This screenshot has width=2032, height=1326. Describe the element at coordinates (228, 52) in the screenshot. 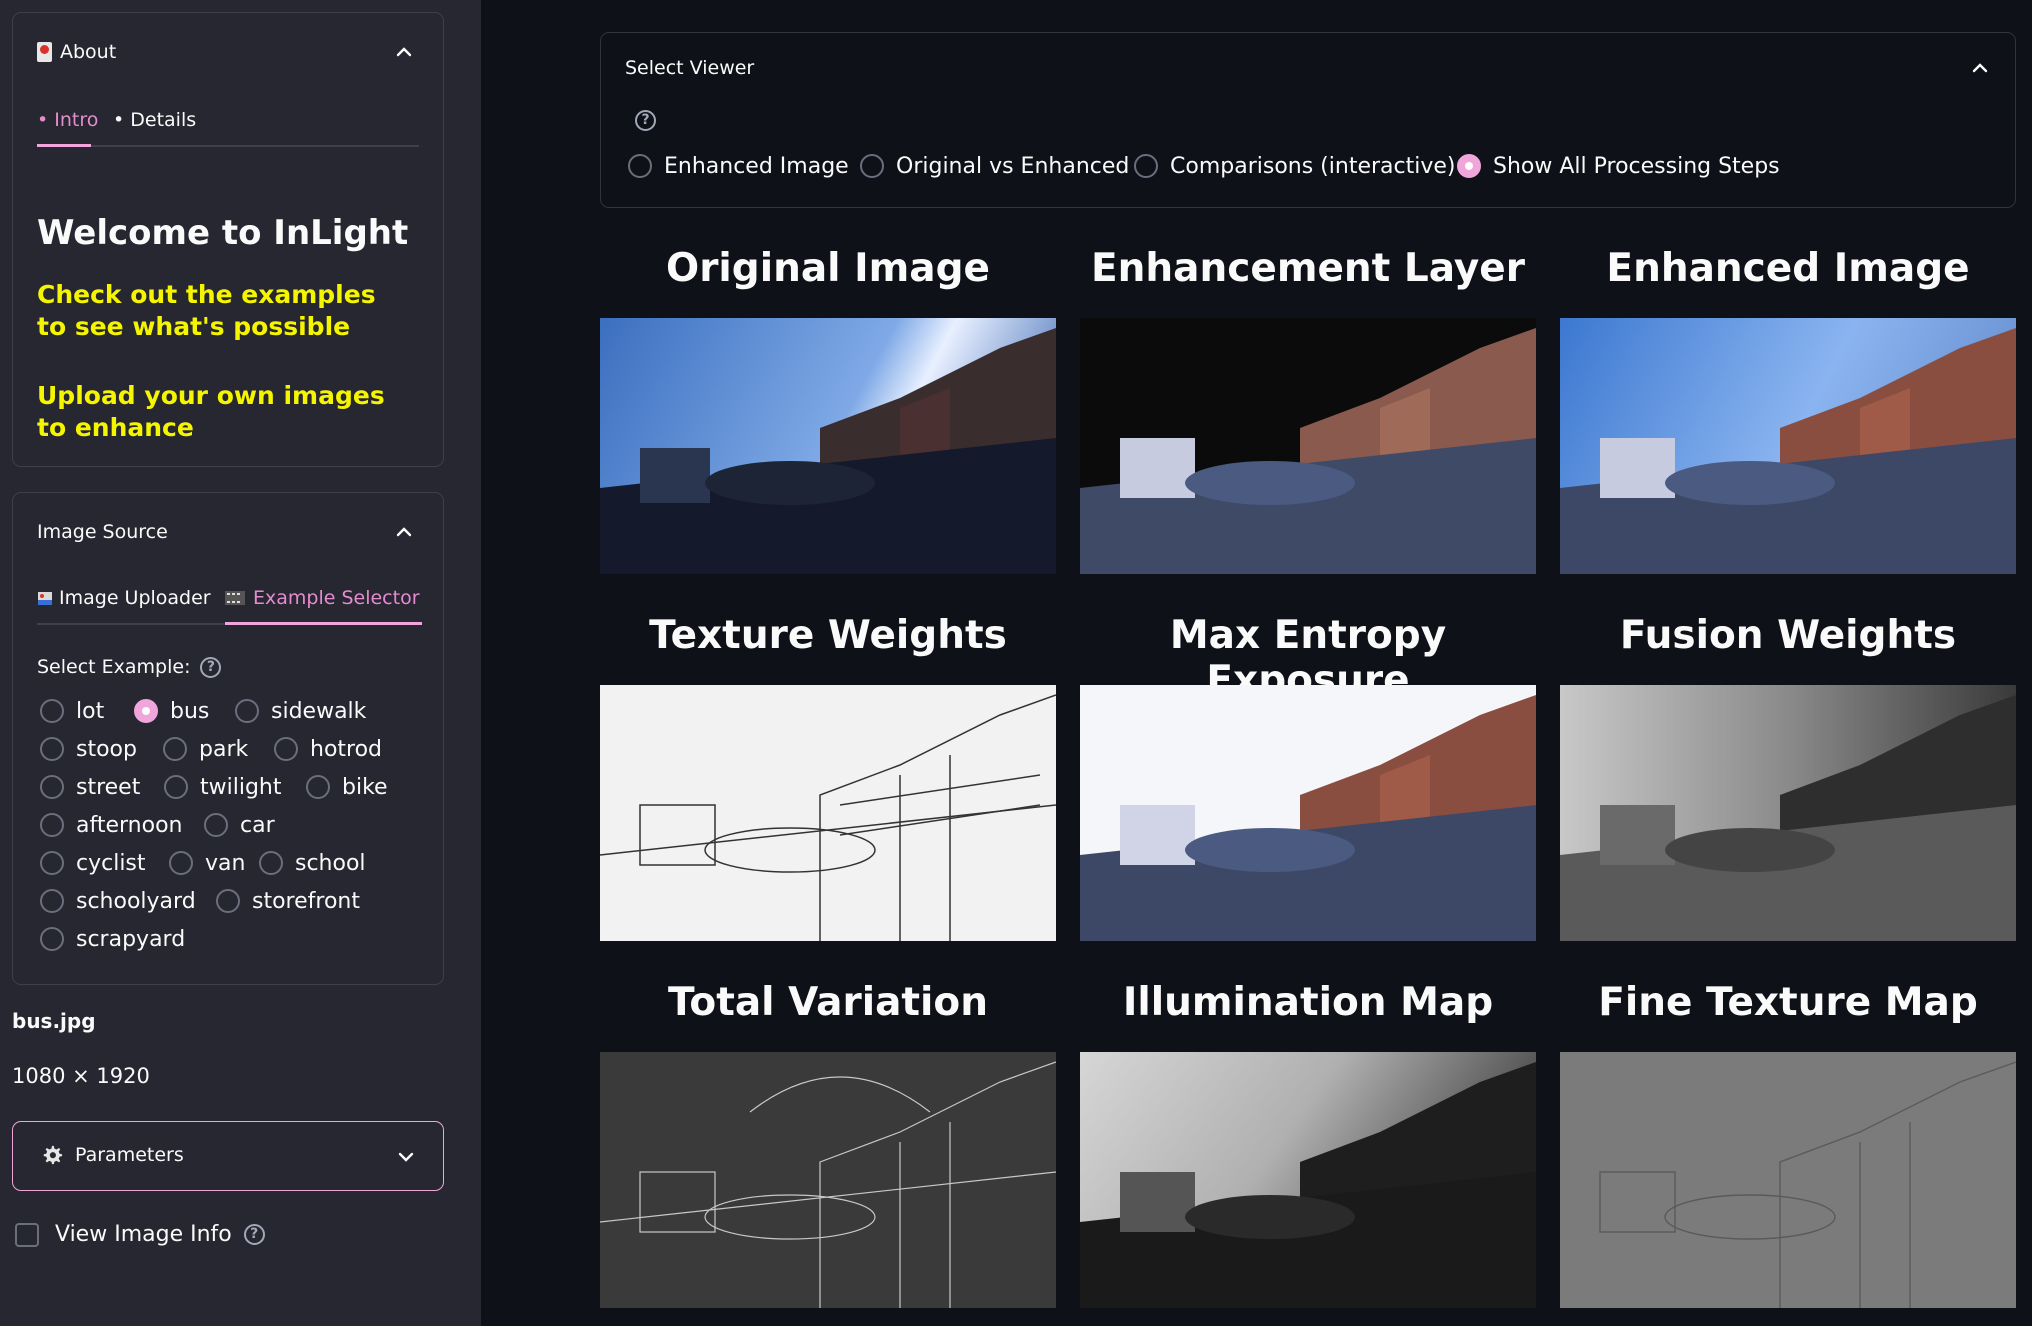

I see `about-header: About` at that location.